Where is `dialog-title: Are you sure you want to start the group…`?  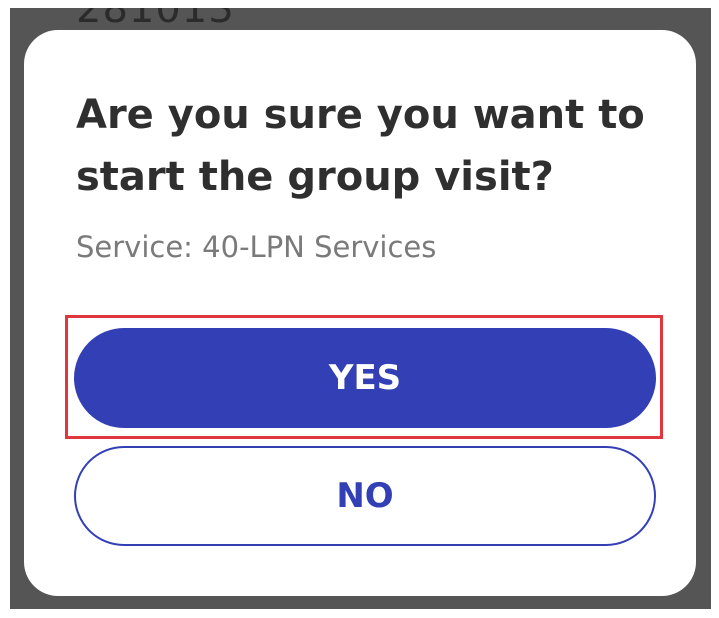 dialog-title: Are you sure you want to start the group… is located at coordinates (360, 146).